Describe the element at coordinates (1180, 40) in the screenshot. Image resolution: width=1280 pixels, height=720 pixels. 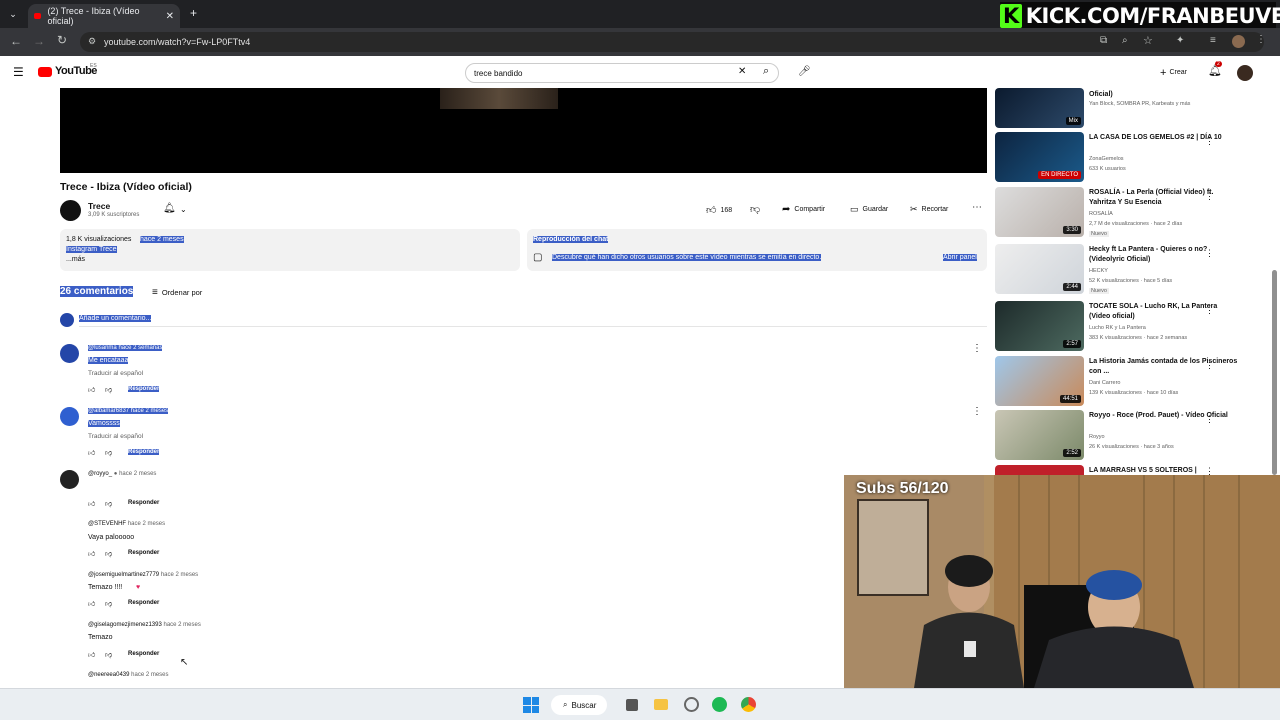
I see `extensions-icon: ✦` at that location.